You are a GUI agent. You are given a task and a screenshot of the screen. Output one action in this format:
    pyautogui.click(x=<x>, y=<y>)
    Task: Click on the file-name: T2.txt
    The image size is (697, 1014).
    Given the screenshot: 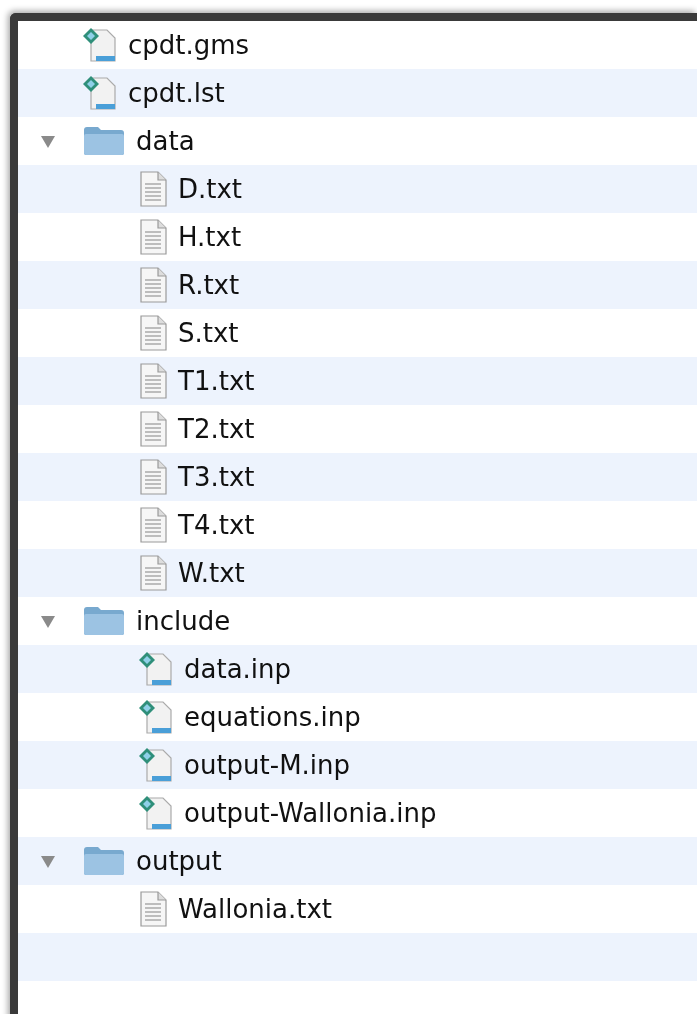 What is the action you would take?
    pyautogui.click(x=216, y=429)
    